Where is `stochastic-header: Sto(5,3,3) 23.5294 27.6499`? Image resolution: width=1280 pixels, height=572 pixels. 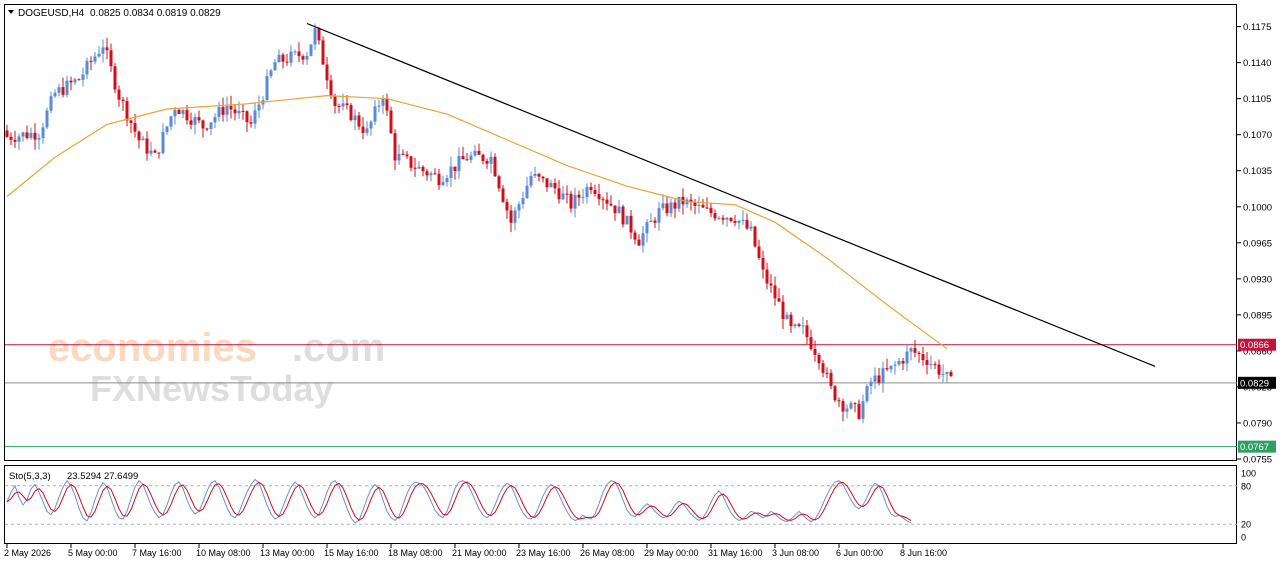
stochastic-header: Sto(5,3,3) 23.5294 27.6499 is located at coordinates (73, 476).